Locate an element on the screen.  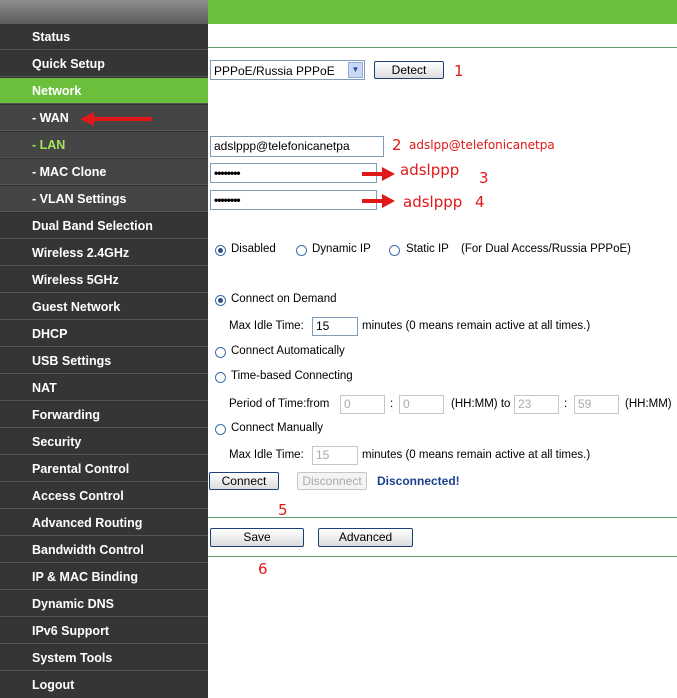
secondary-disabled-label: Disabled is located at coordinates (253, 249).